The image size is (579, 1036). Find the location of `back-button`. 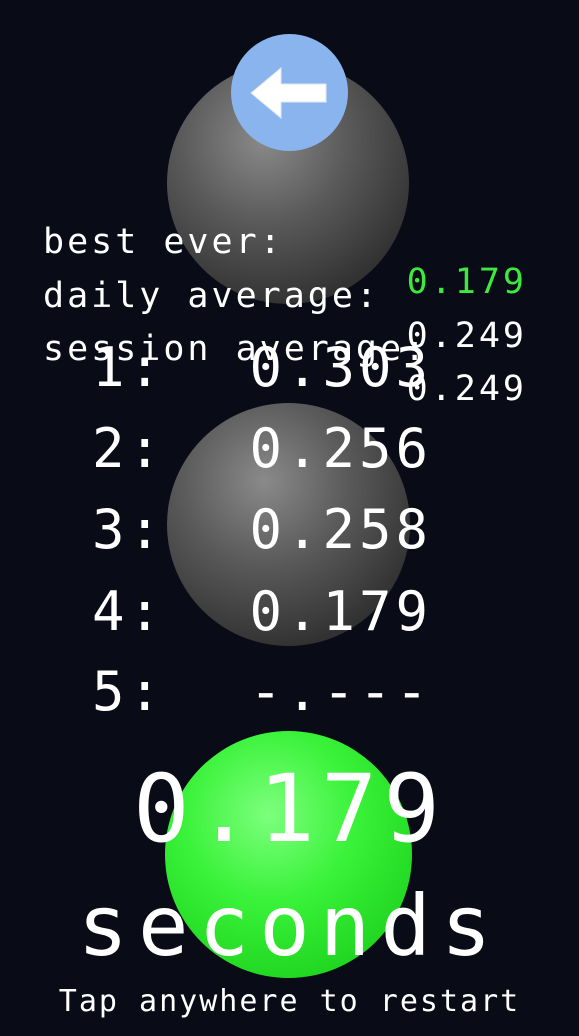

back-button is located at coordinates (289, 92).